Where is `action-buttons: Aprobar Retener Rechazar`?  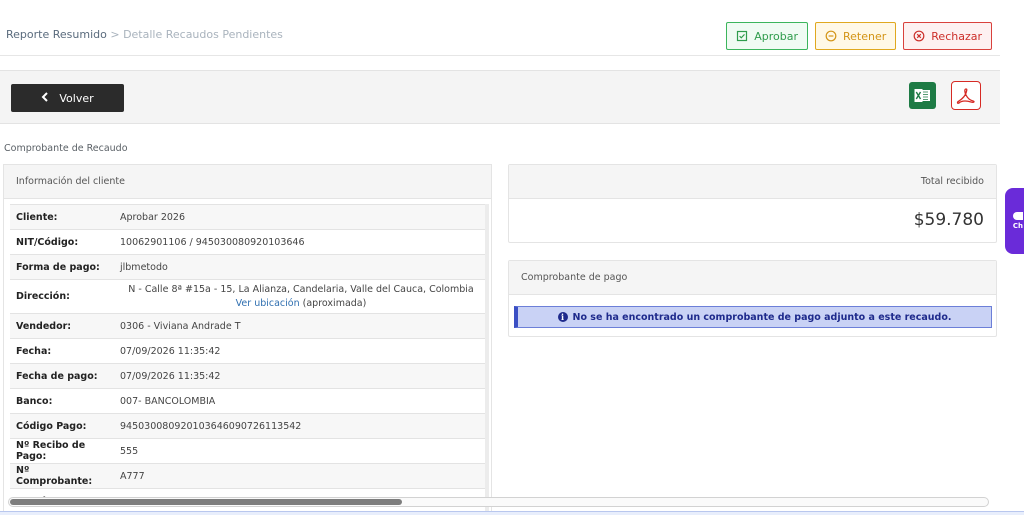
action-buttons: Aprobar Retener Rechazar is located at coordinates (859, 36).